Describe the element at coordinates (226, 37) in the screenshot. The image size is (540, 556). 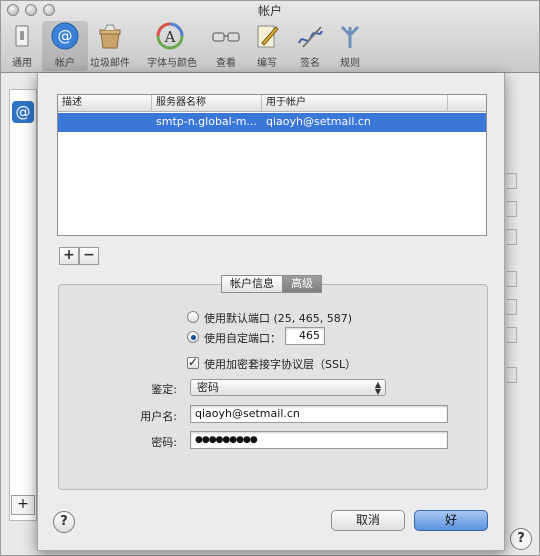
I see `view-glasses-icon` at that location.